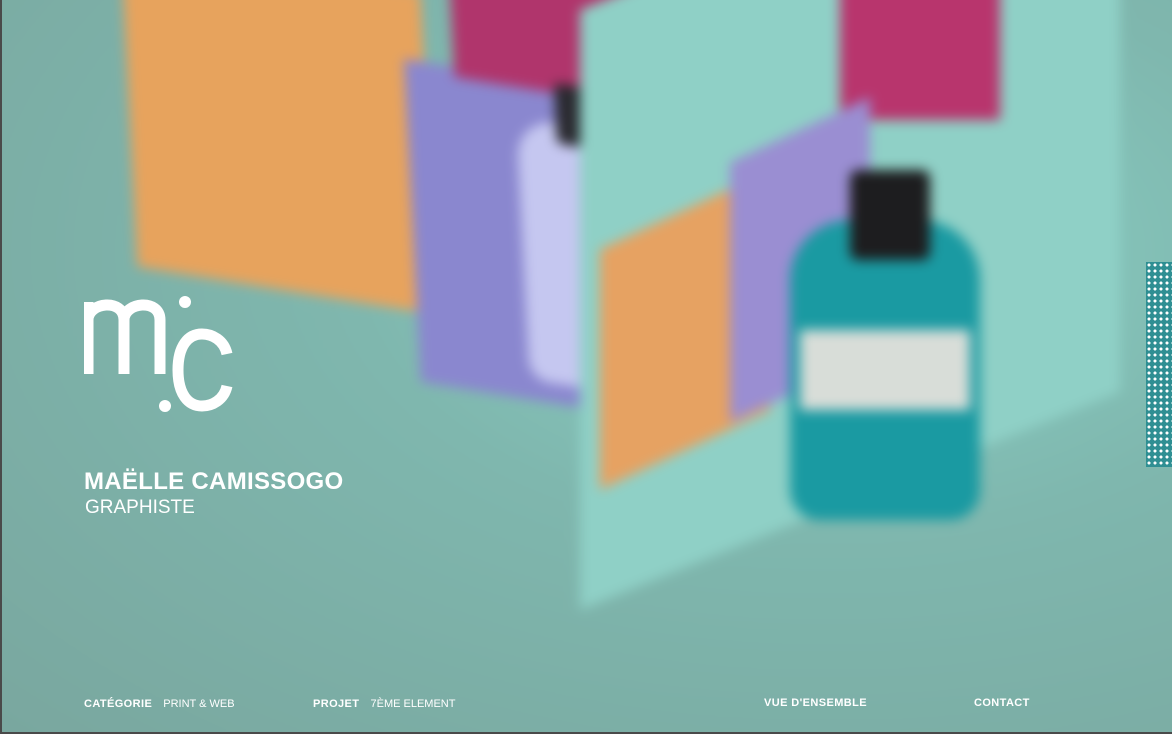 The image size is (1172, 734). What do you see at coordinates (815, 703) in the screenshot?
I see `overview-link: VUE D'ENSEMBLE` at bounding box center [815, 703].